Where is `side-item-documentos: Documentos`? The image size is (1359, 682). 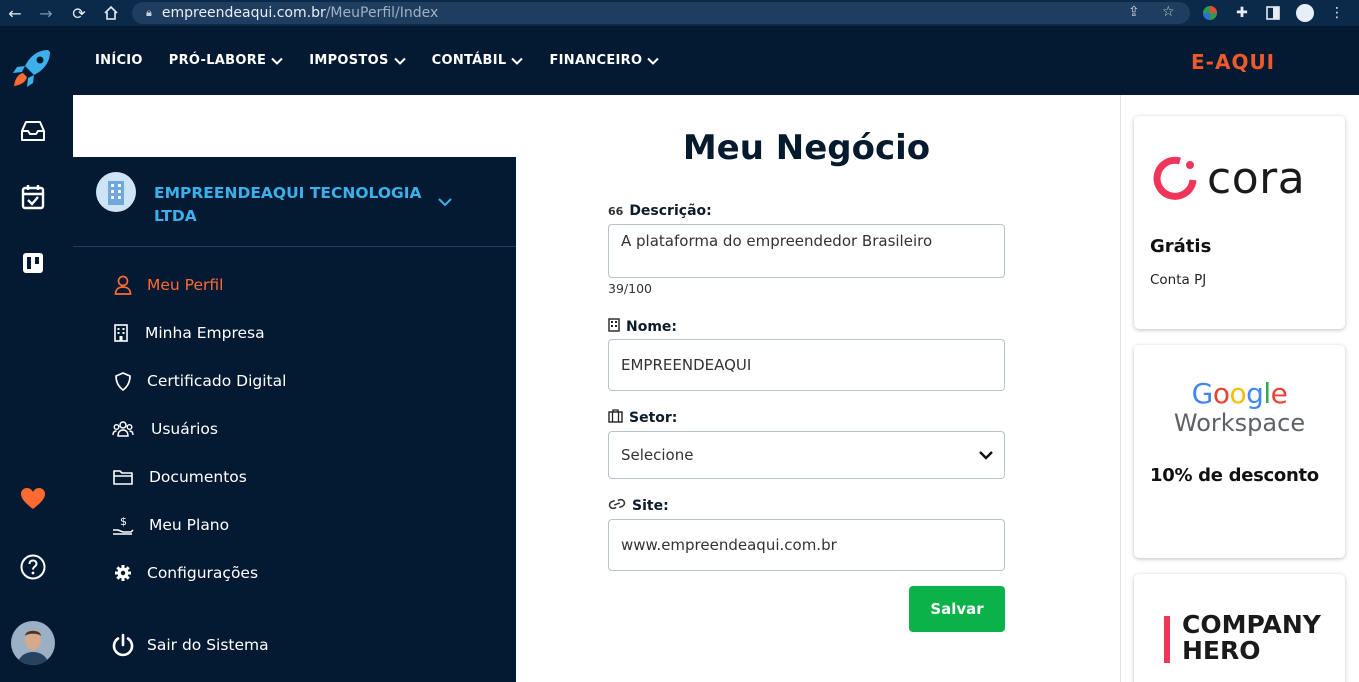
side-item-documentos: Documentos is located at coordinates (179, 477).